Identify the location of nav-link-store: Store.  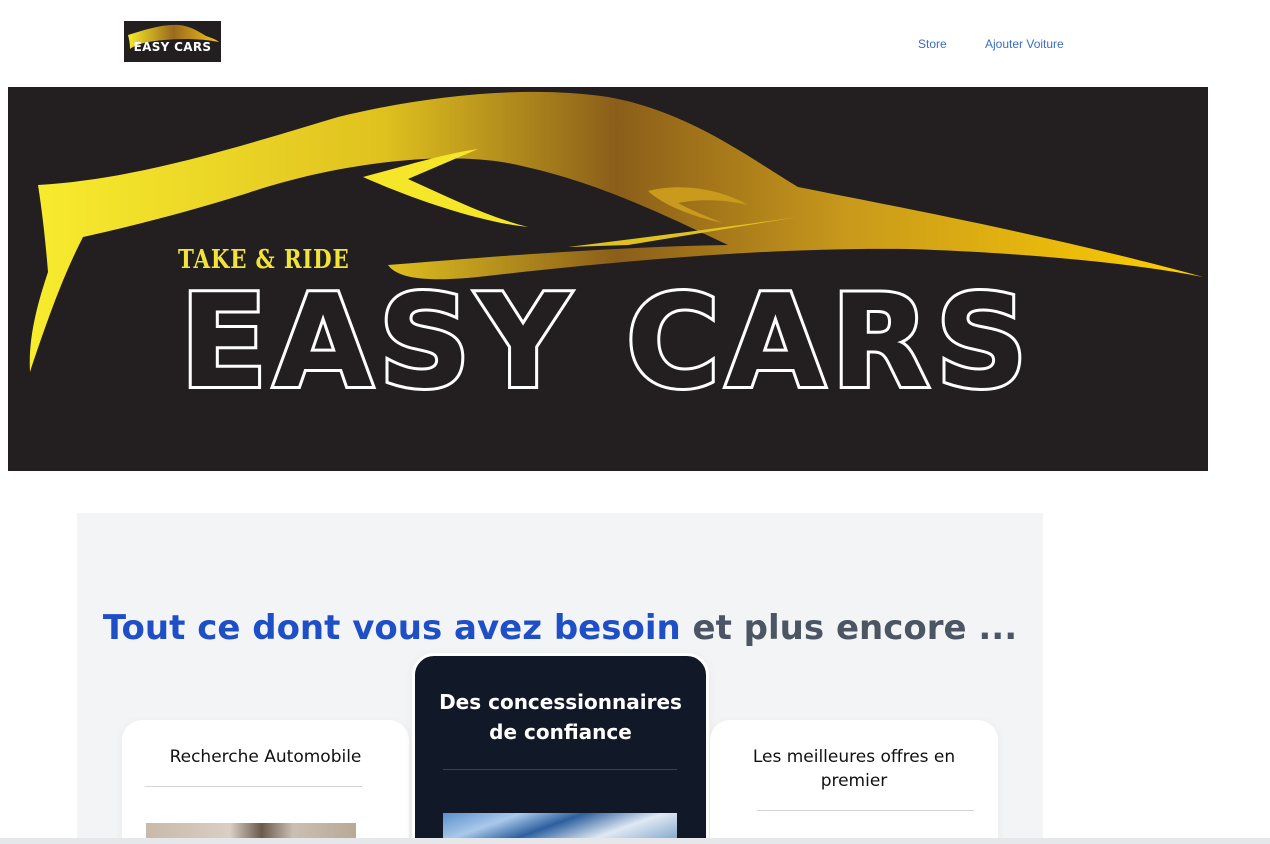
(932, 44).